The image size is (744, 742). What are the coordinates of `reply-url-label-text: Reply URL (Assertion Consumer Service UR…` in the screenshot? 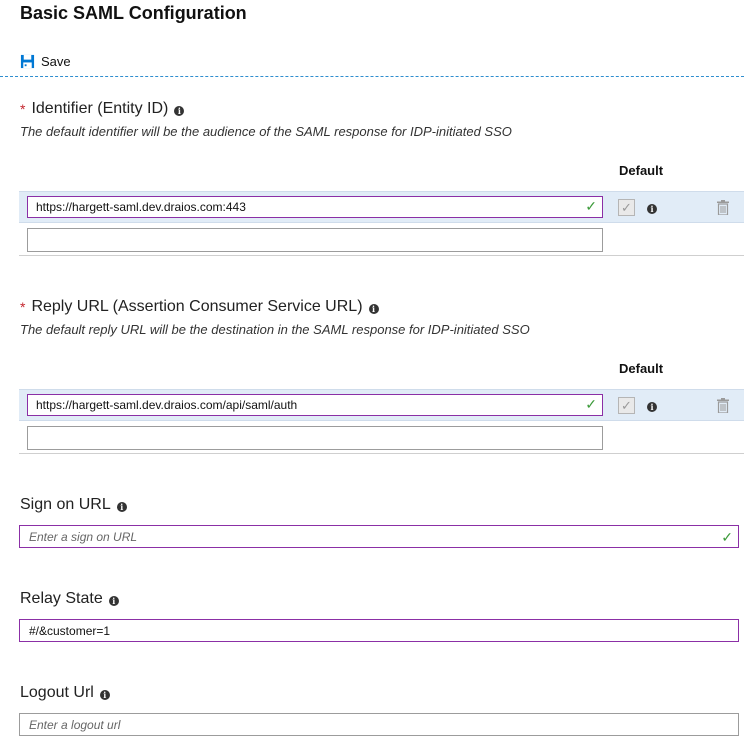 It's located at (197, 306).